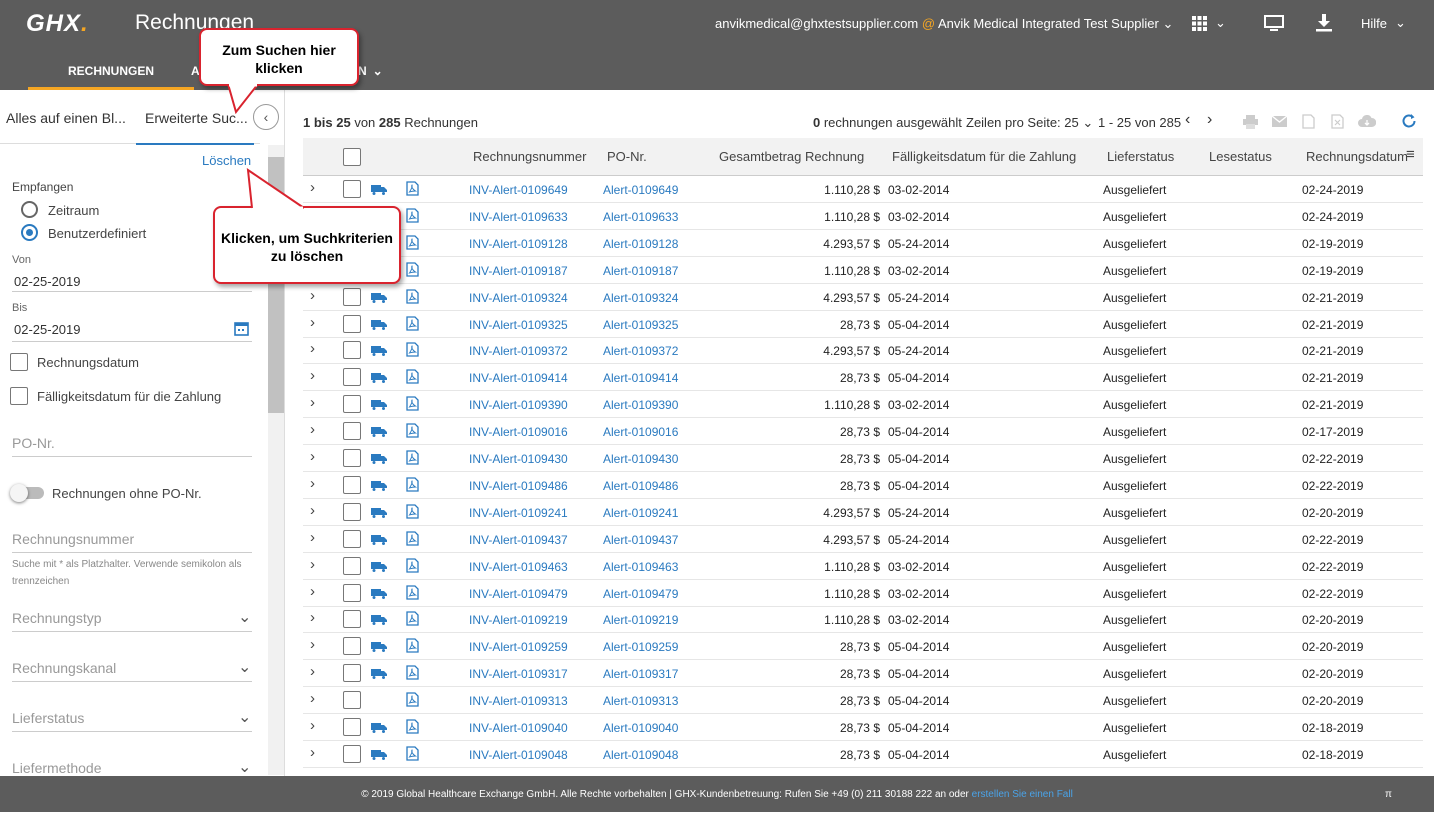 Image resolution: width=1434 pixels, height=814 pixels. What do you see at coordinates (1409, 121) in the screenshot?
I see `refresh-icon` at bounding box center [1409, 121].